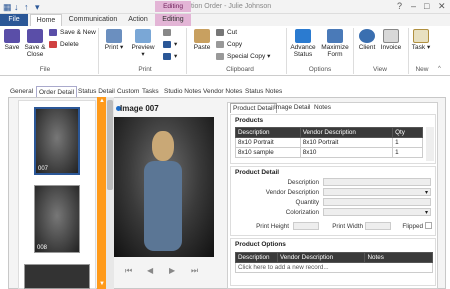 The width and height of the screenshot is (450, 289). I want to click on products-scrollbar, so click(430, 144).